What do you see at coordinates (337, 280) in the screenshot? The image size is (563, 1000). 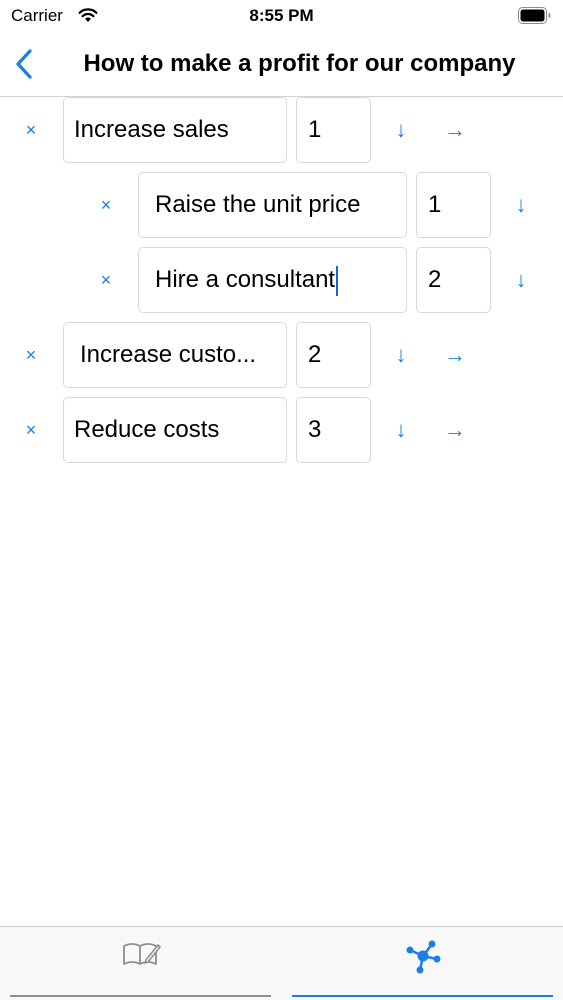 I see `text-cursor` at bounding box center [337, 280].